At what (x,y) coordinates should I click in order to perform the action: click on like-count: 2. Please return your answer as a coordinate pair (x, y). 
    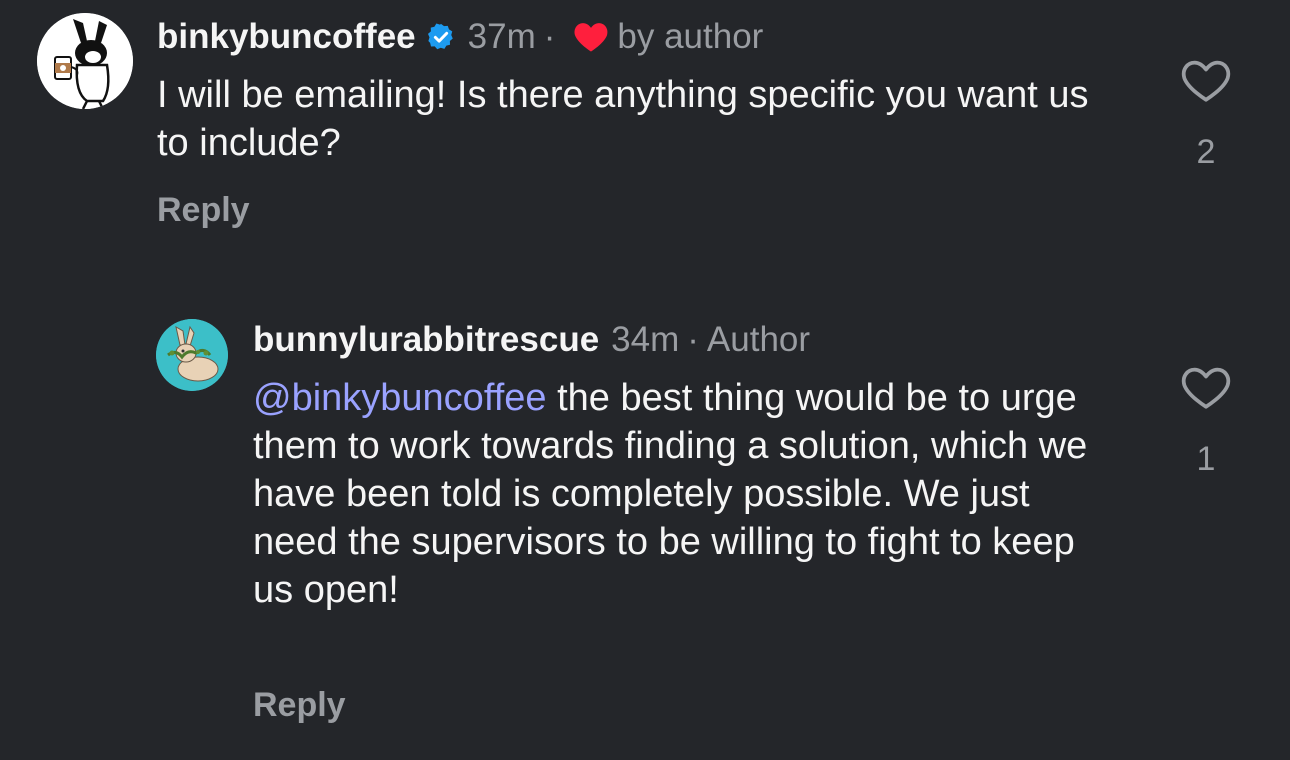
    Looking at the image, I should click on (1206, 152).